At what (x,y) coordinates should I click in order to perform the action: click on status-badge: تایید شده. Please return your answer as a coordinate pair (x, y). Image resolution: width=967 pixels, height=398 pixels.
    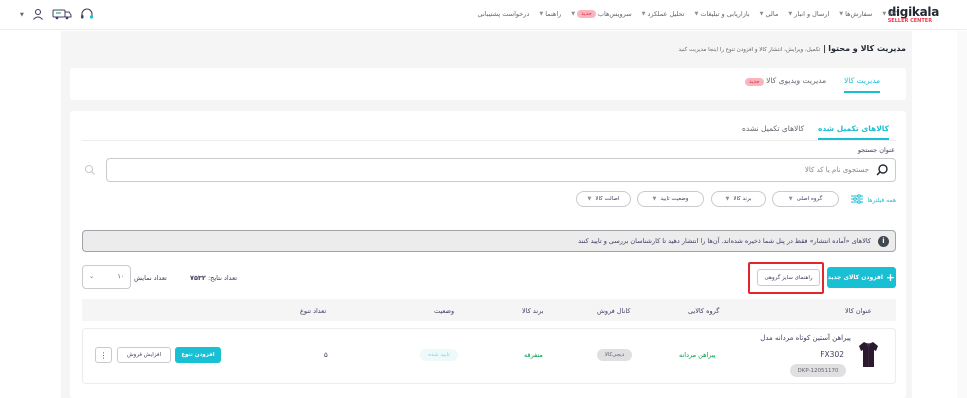
    Looking at the image, I should click on (439, 355).